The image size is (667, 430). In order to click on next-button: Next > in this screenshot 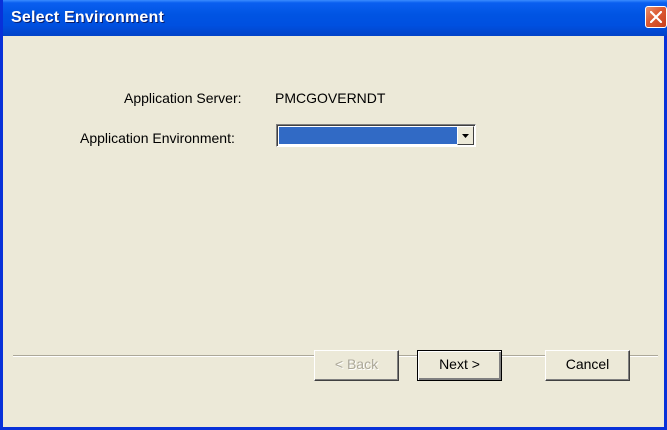, I will do `click(459, 365)`.